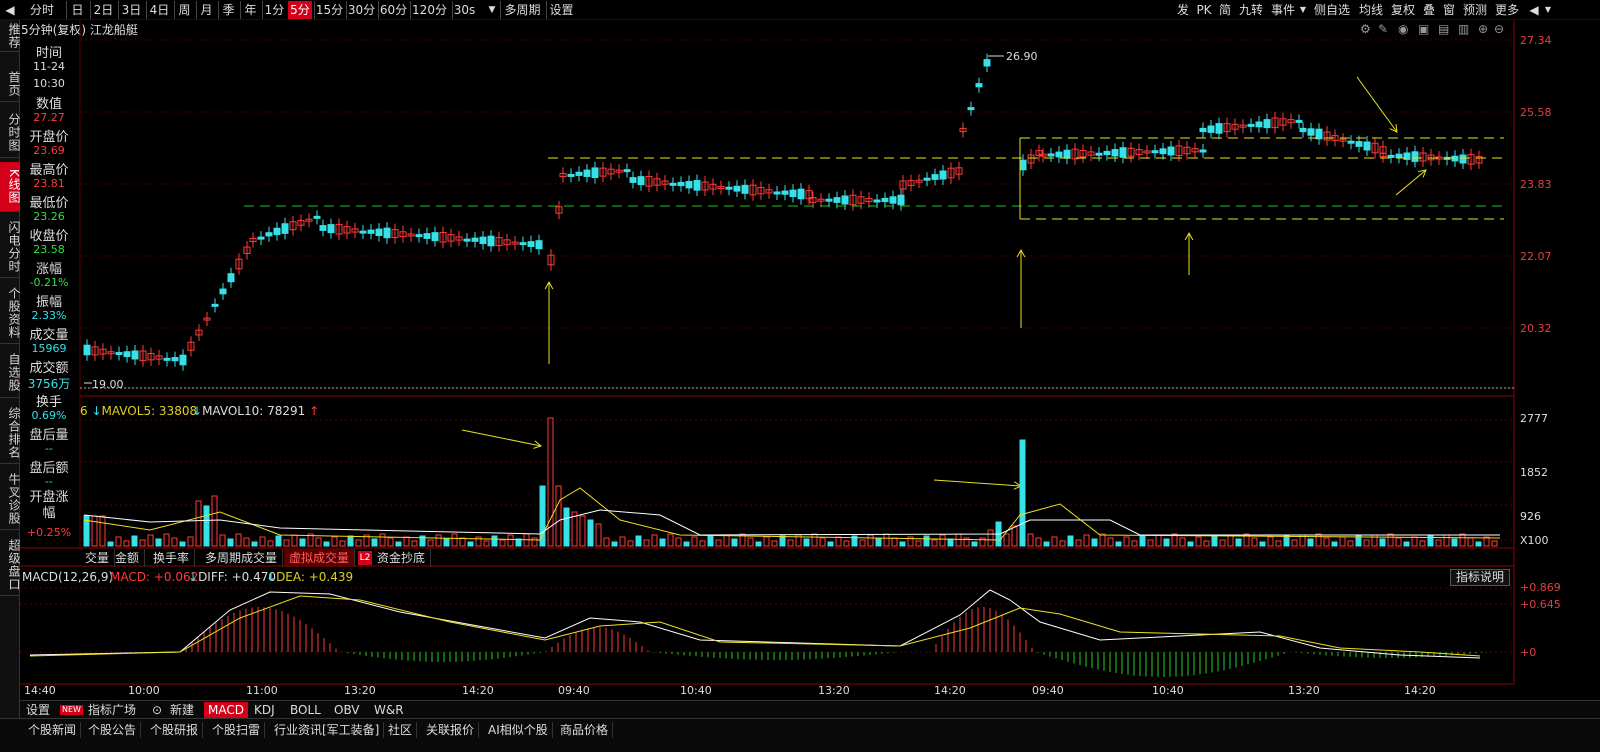 The height and width of the screenshot is (752, 1600). I want to click on obv-tab: OBV, so click(347, 710).